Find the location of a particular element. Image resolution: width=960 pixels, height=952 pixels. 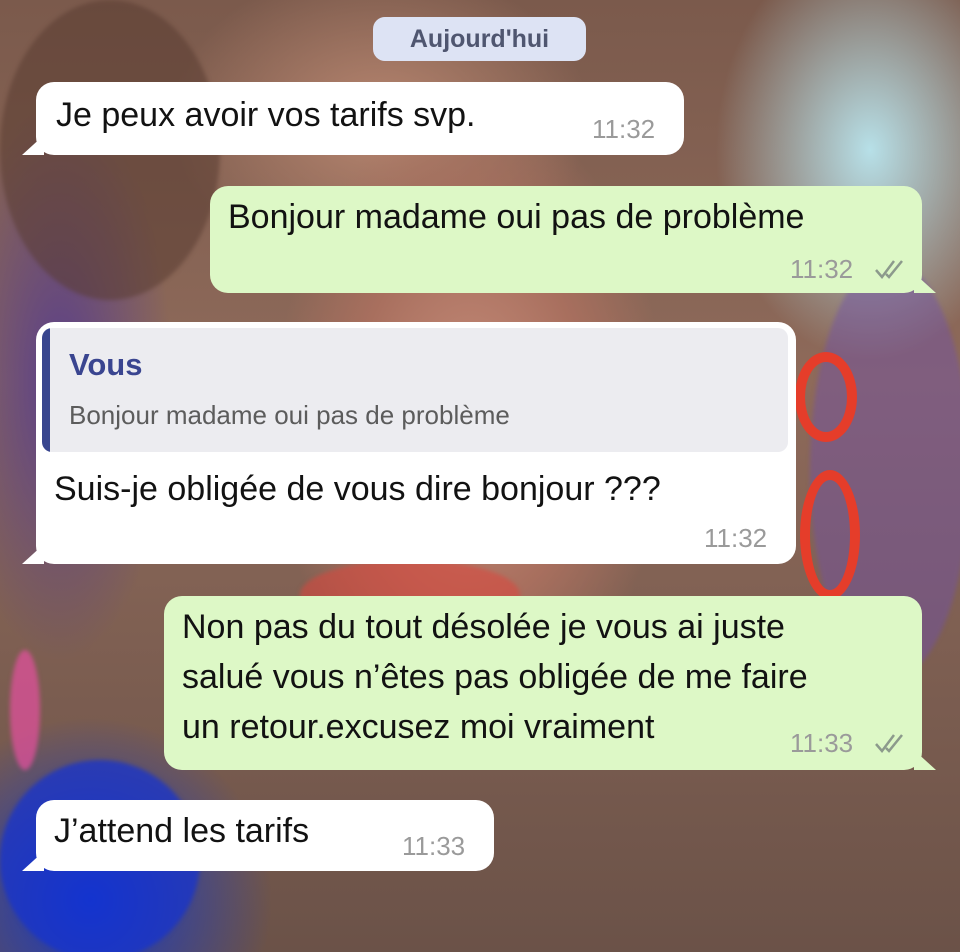

message-text: Bonjour madame oui pas de problème is located at coordinates (516, 217).